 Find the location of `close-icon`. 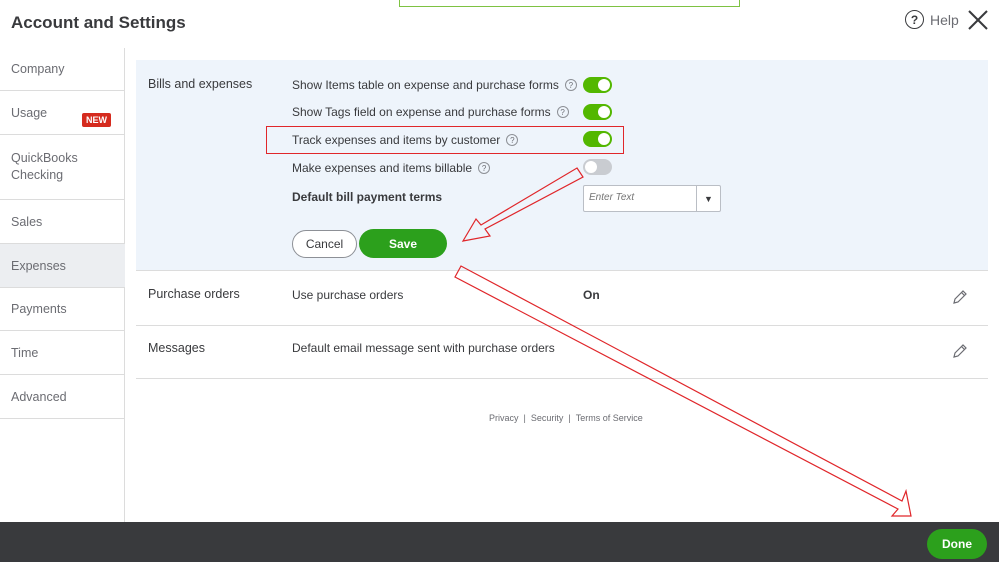

close-icon is located at coordinates (978, 20).